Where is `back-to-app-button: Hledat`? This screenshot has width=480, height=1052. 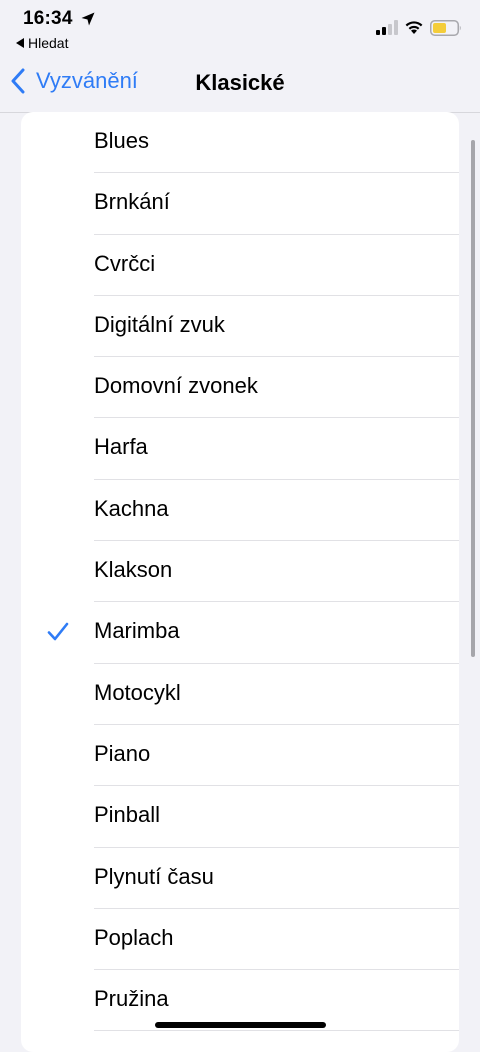
back-to-app-button: Hledat is located at coordinates (42, 43).